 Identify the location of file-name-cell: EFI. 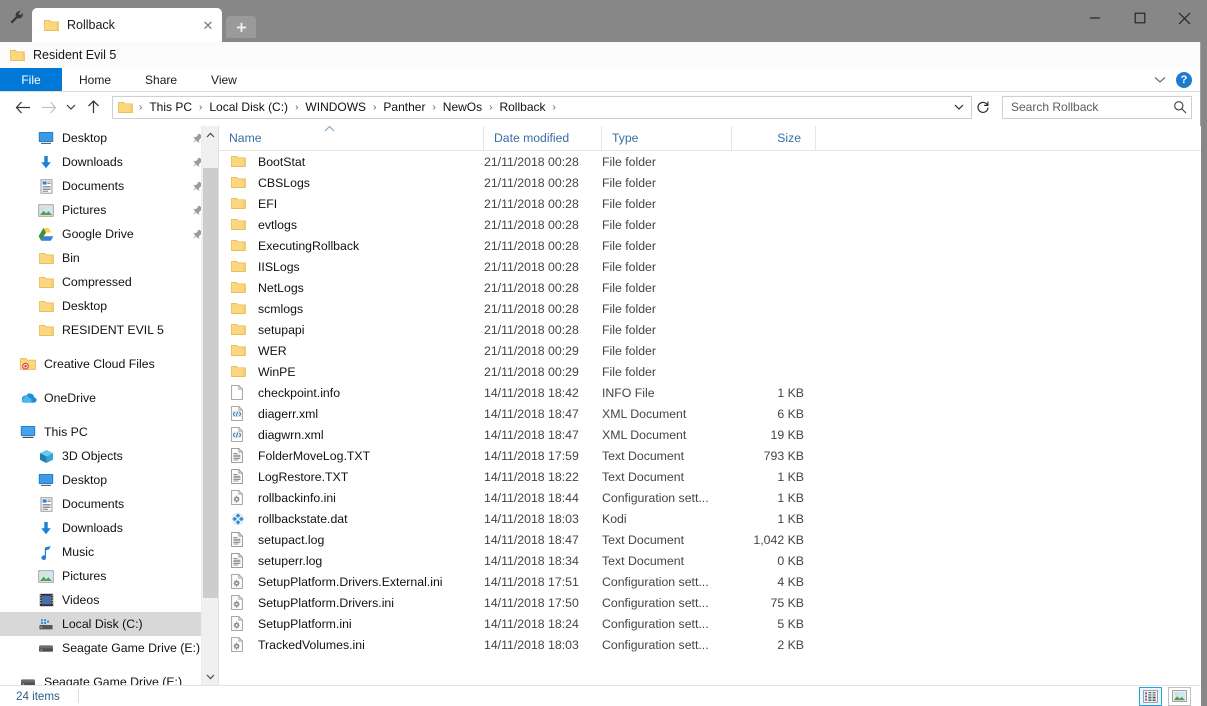
(351, 203).